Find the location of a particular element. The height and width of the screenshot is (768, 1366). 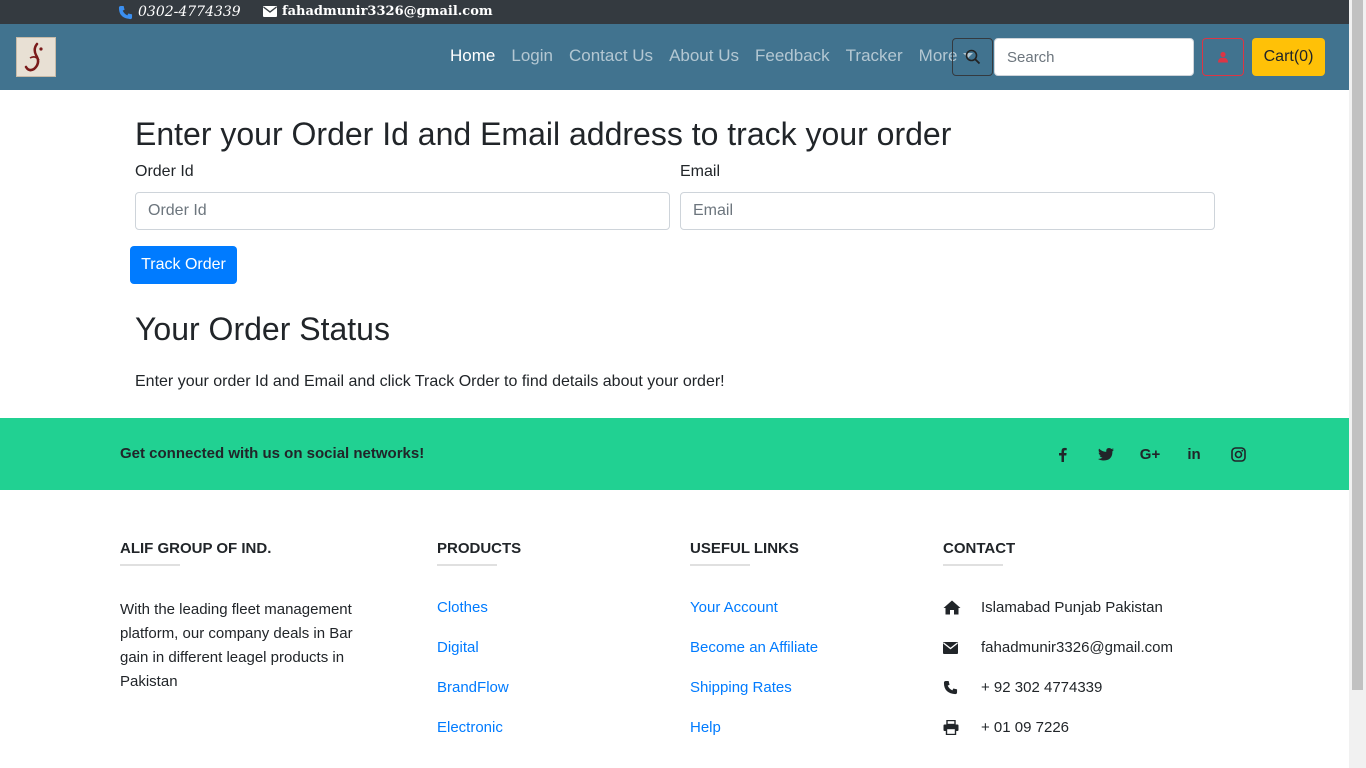

footer-company-title: ALIF GROUP OF IND. is located at coordinates (196, 548).